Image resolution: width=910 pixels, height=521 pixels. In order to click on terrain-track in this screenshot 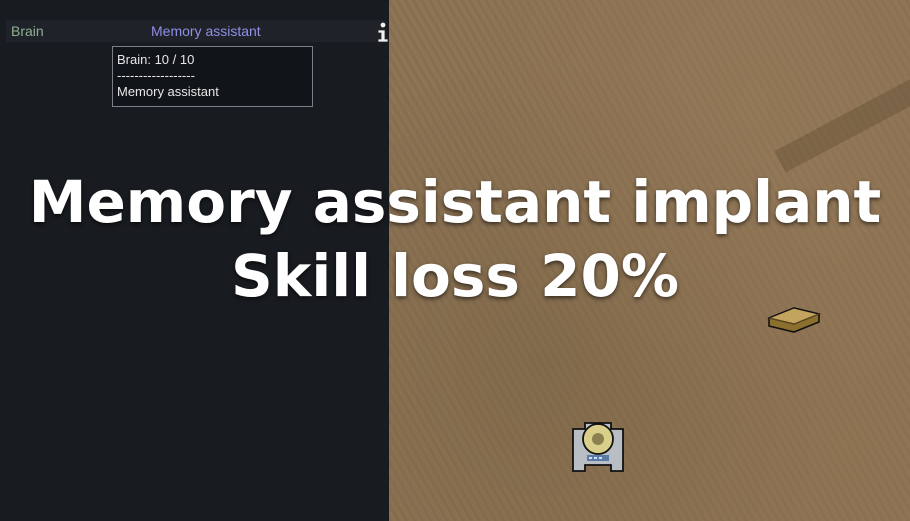, I will do `click(842, 122)`.